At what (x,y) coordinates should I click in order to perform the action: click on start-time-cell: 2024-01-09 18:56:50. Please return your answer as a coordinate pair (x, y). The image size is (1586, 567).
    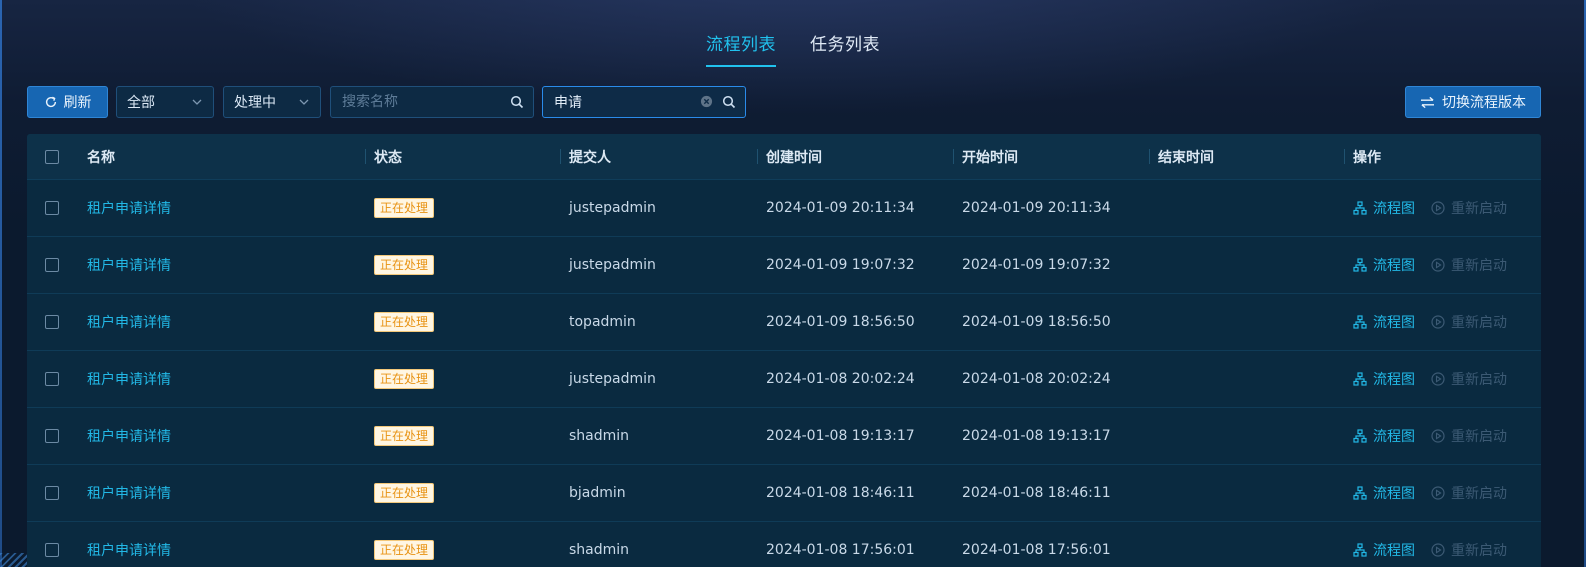
    Looking at the image, I should click on (1036, 322).